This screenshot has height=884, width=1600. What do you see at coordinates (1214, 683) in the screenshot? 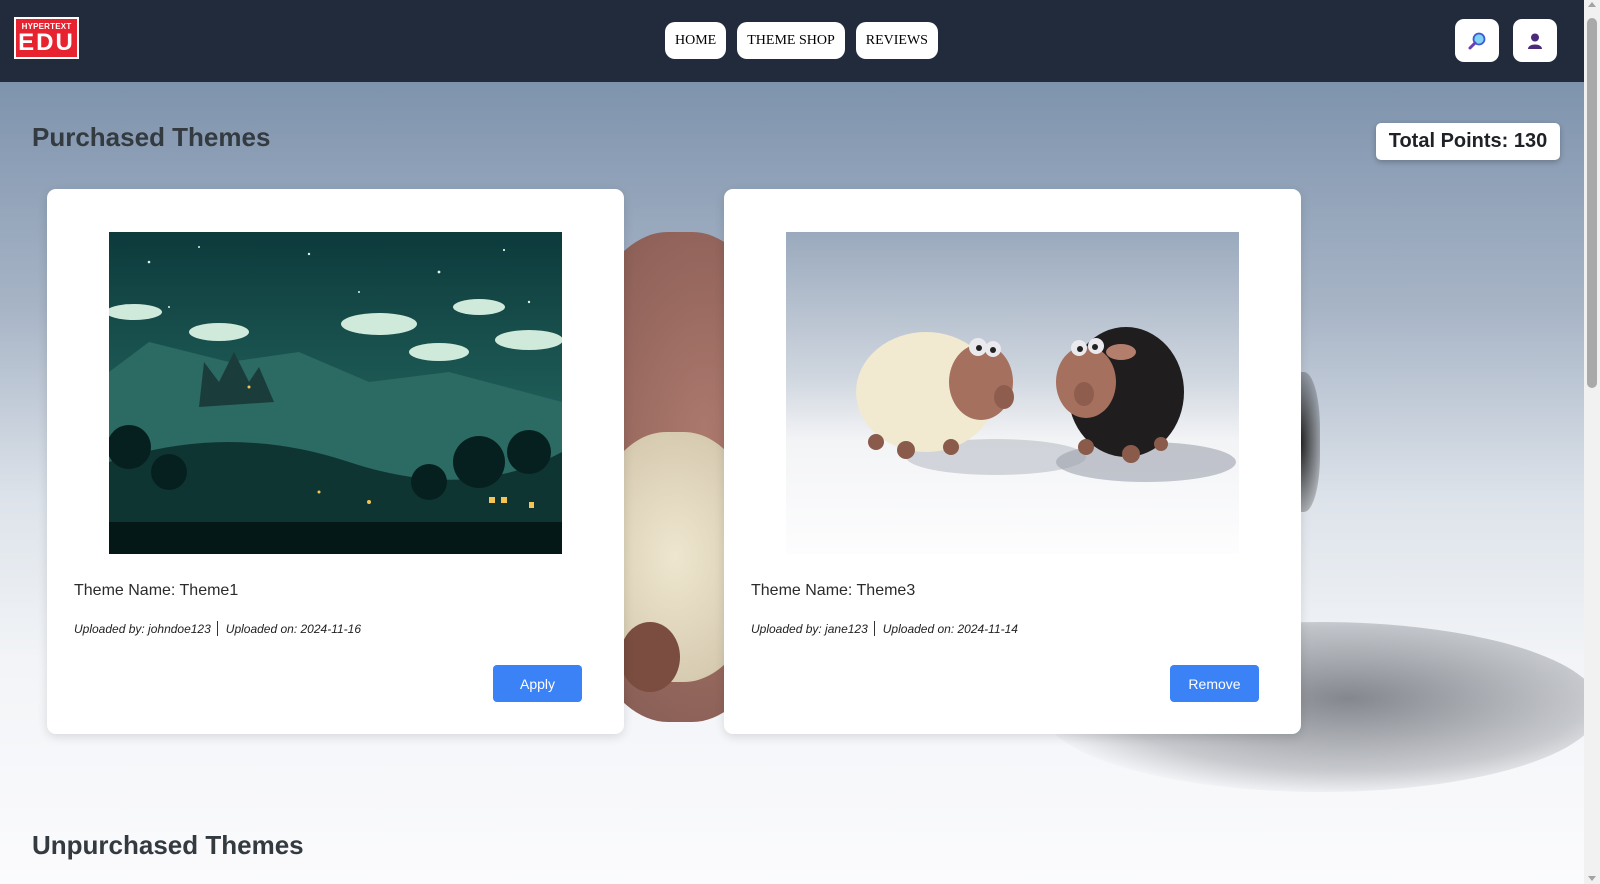
I see `remove-button: Remove` at bounding box center [1214, 683].